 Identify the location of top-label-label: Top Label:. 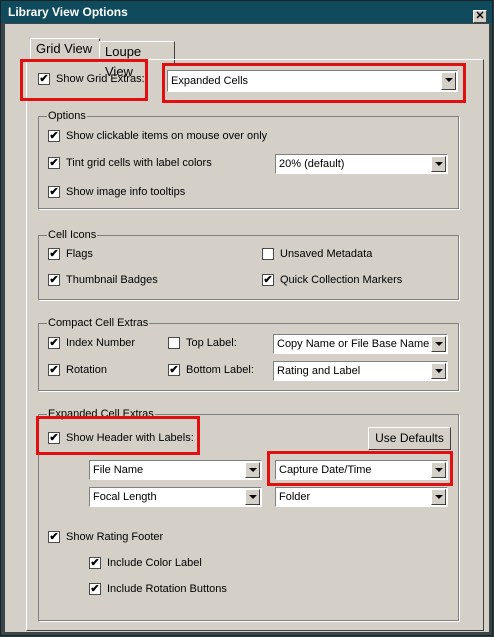
(211, 343).